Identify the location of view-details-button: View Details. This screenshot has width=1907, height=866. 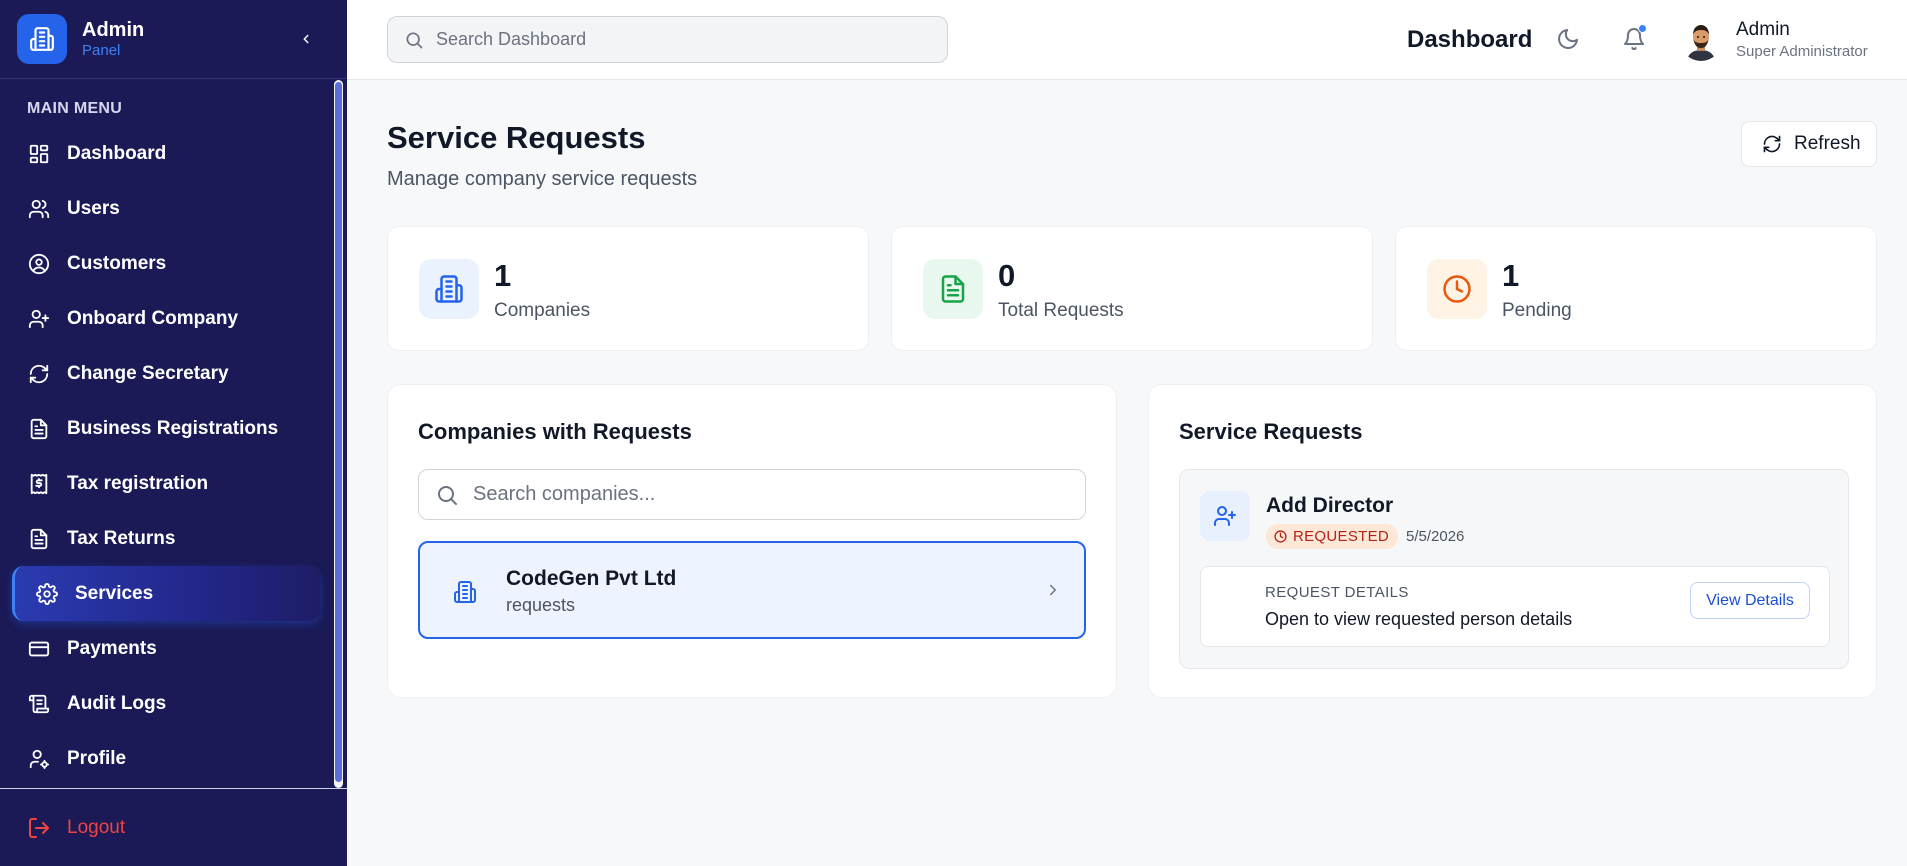
(1750, 600).